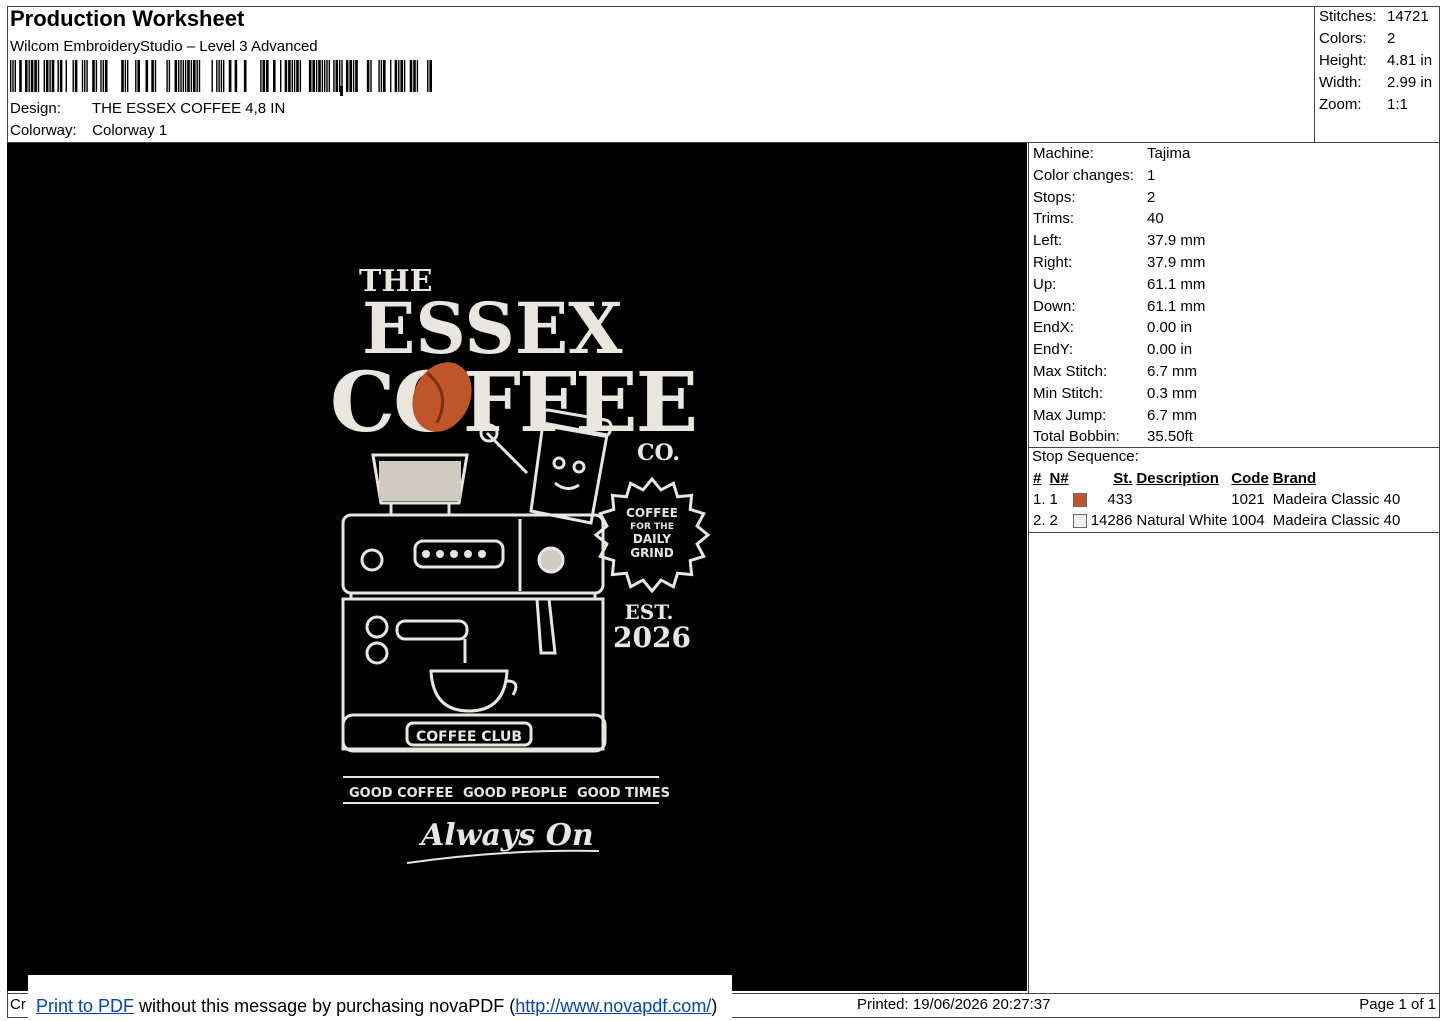 This screenshot has height=1021, width=1445. I want to click on tagline-1: GOOD COFFEE, so click(401, 793).